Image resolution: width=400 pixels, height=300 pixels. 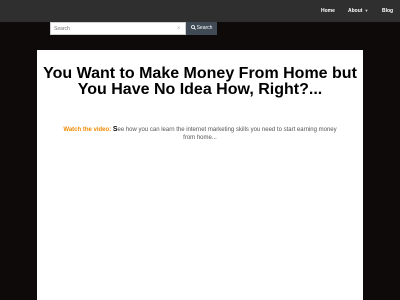 I want to click on top-navbar: Home About ▼ Blog, so click(x=200, y=11).